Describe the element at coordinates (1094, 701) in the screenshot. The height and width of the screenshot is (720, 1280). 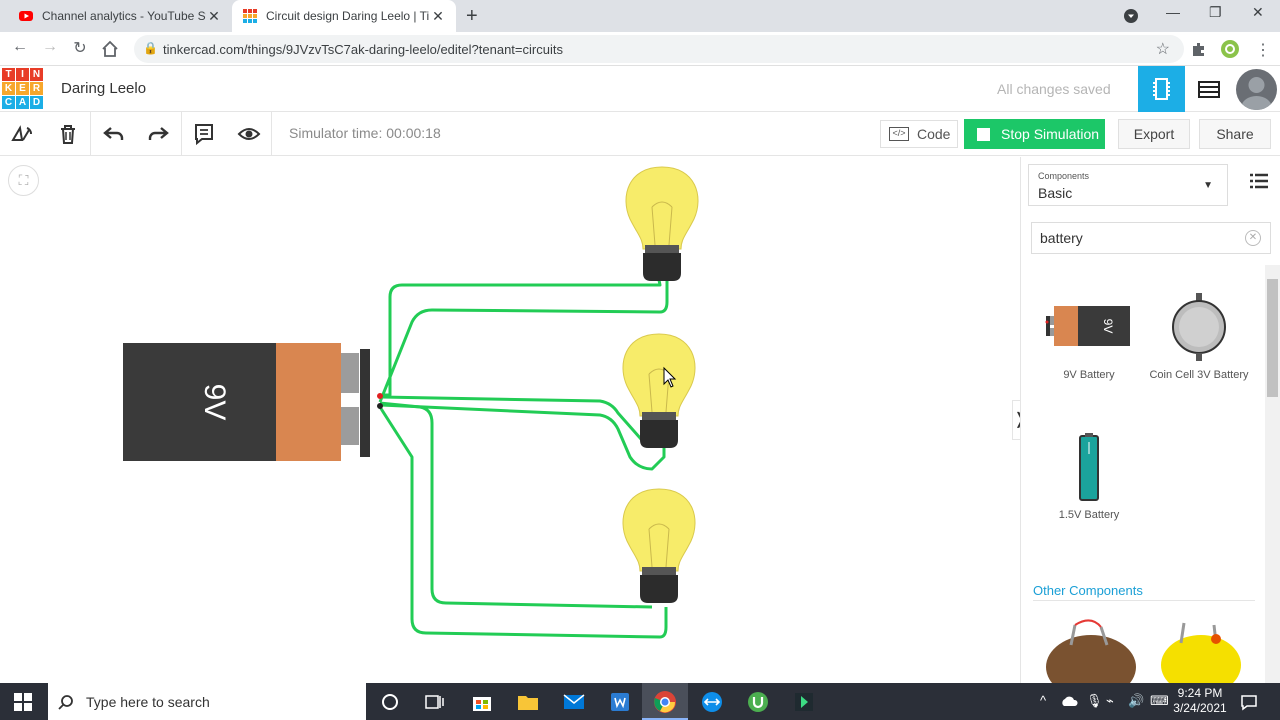
I see `microphone-icon: 🎙` at that location.